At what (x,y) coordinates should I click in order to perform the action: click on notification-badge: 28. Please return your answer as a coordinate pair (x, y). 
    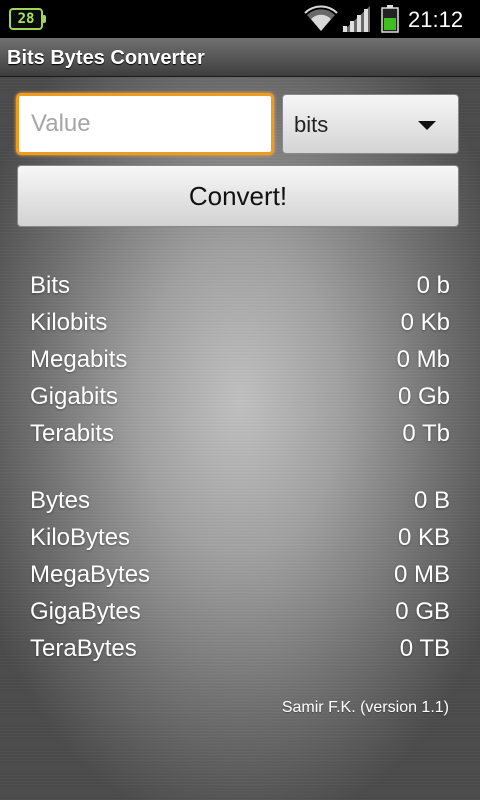
    Looking at the image, I should click on (27, 19).